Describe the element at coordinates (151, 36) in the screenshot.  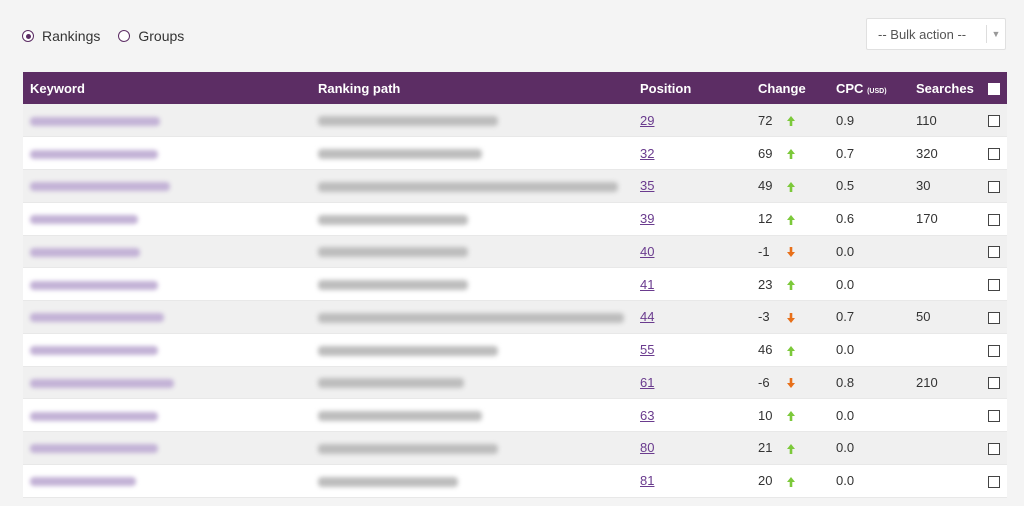
I see `groups-radio: Groups` at that location.